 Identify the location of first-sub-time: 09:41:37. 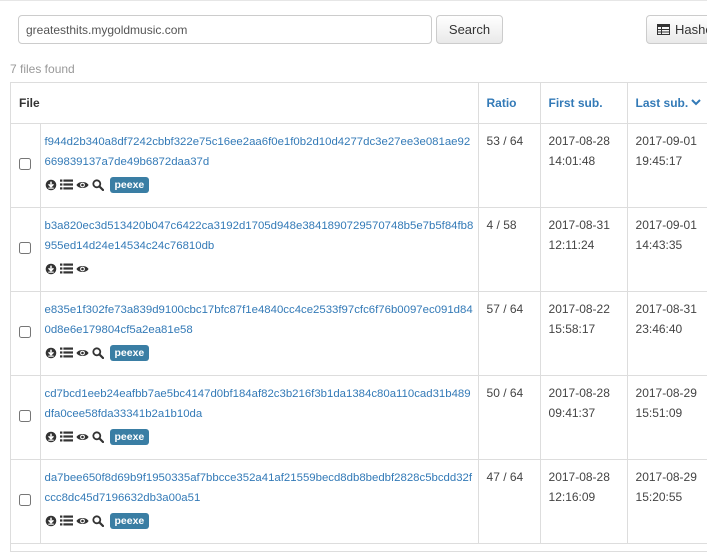
(572, 412).